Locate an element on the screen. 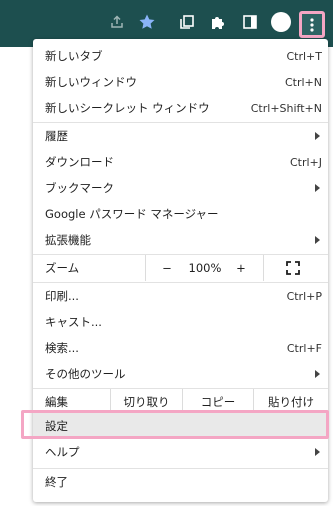 The width and height of the screenshot is (333, 506). zoom-label: ズーム is located at coordinates (62, 268).